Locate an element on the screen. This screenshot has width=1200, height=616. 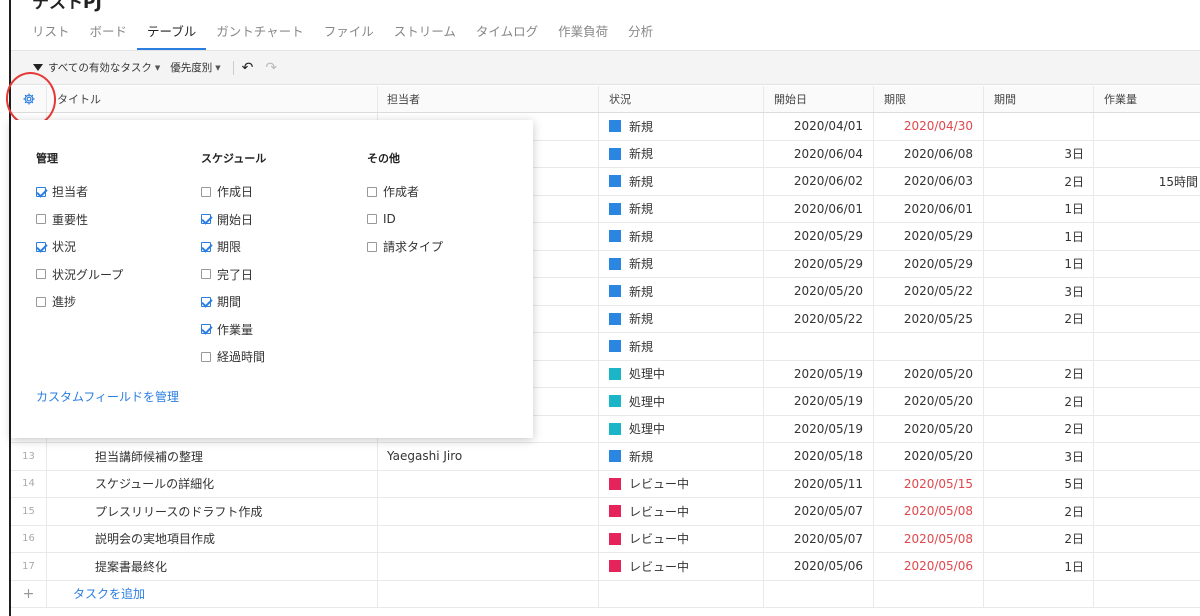
add-task-plus-icon: + is located at coordinates (29, 593).